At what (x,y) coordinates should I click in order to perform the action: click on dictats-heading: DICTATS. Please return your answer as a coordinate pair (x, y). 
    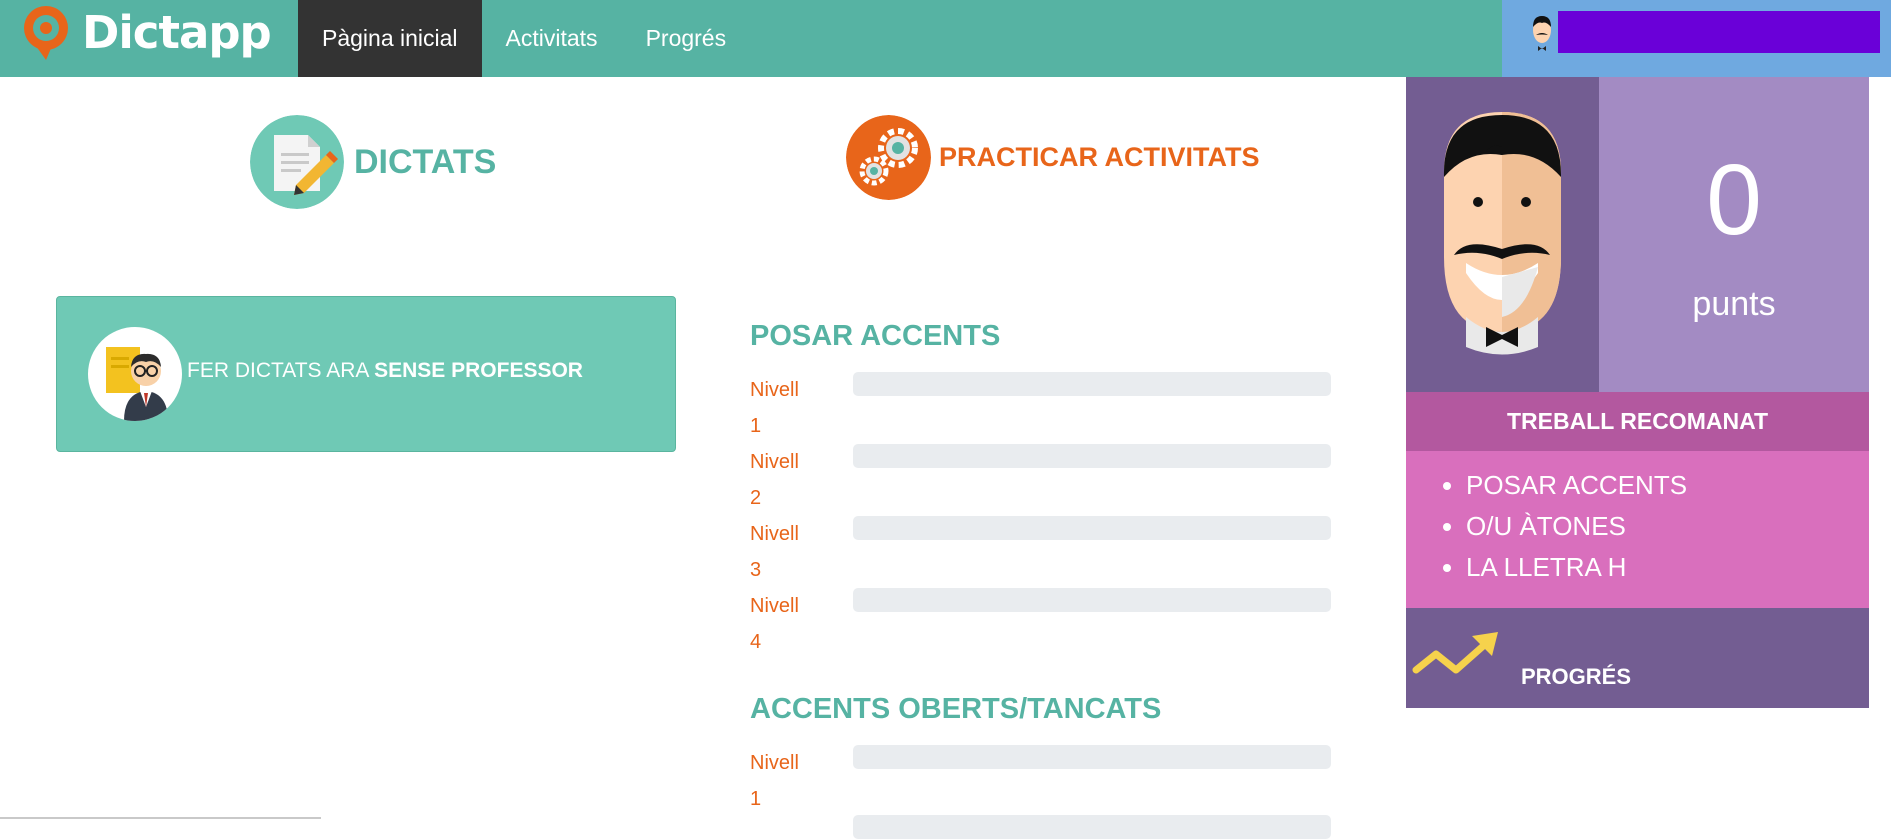
    Looking at the image, I should click on (373, 162).